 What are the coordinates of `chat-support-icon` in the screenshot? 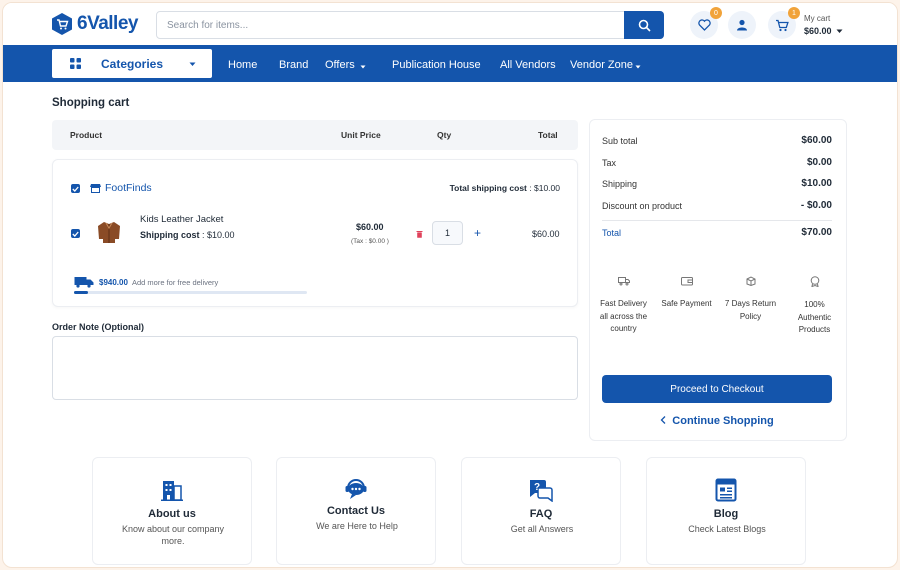 It's located at (356, 489).